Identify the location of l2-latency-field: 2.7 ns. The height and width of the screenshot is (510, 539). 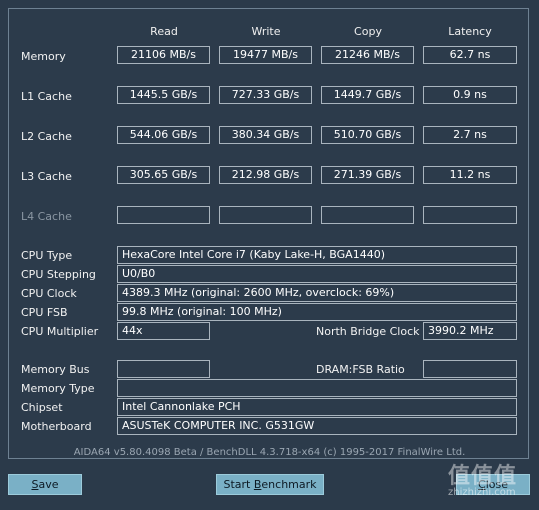
(470, 135).